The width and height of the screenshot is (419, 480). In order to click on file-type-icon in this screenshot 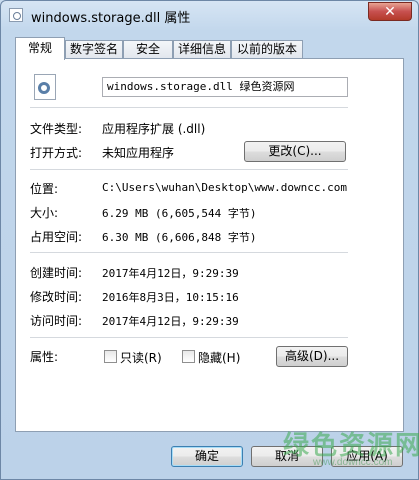, I will do `click(45, 87)`.